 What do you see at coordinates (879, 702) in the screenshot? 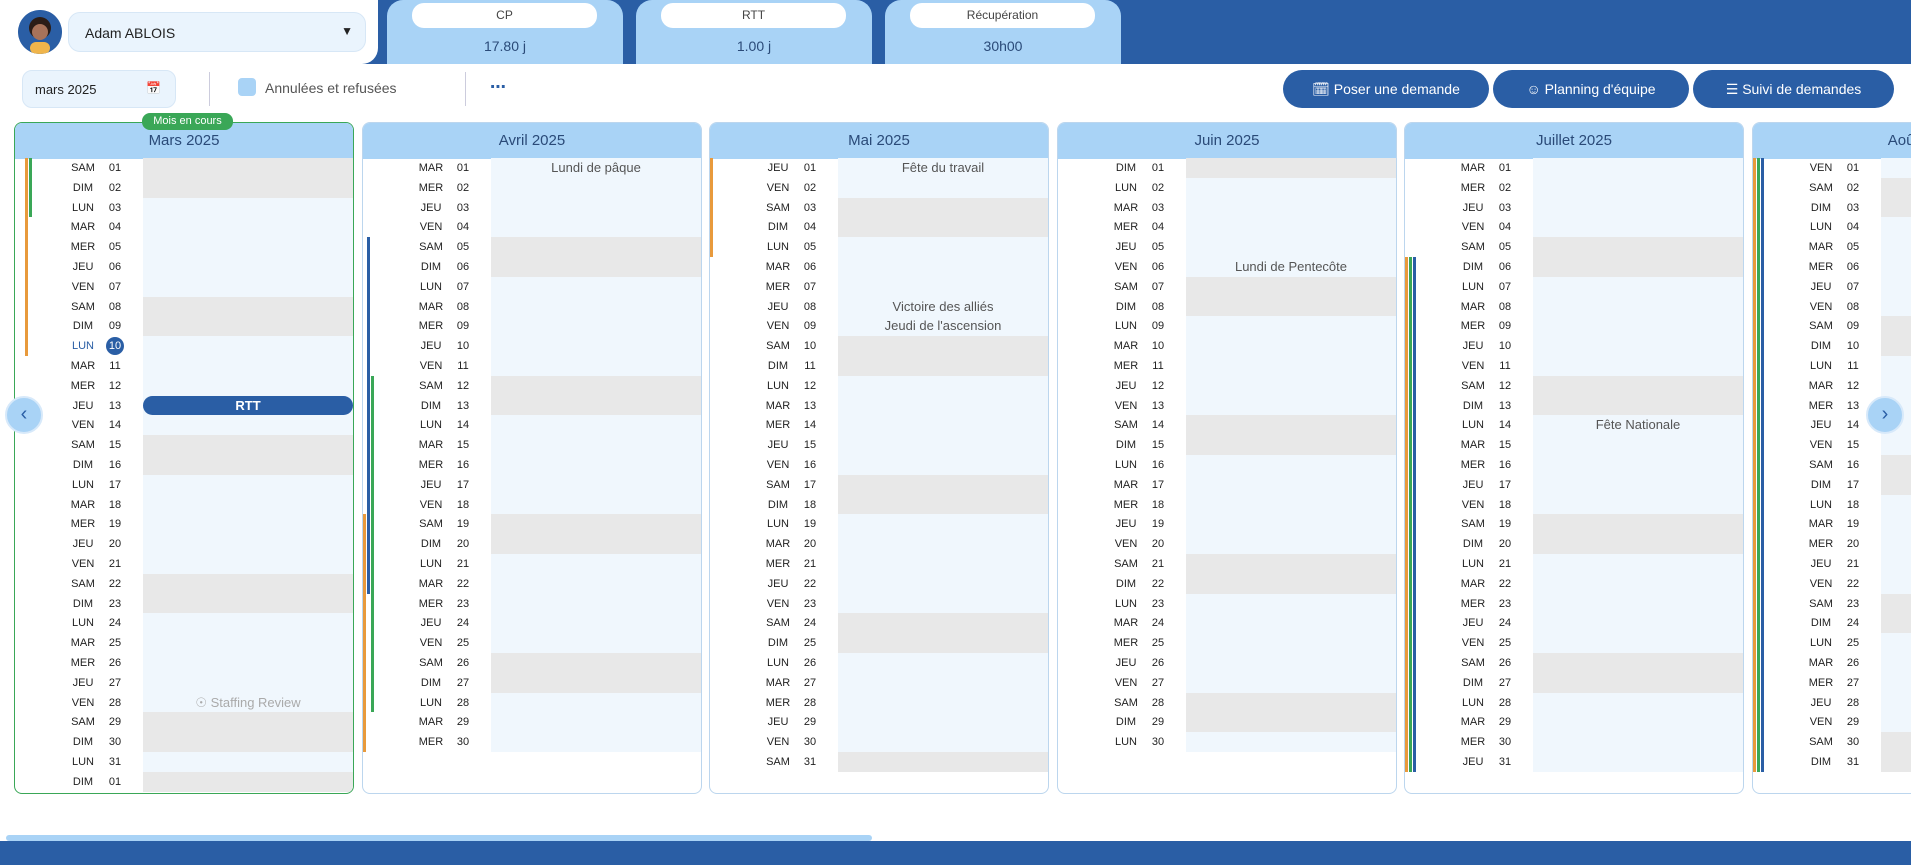
I see `day-row: MER 28` at bounding box center [879, 702].